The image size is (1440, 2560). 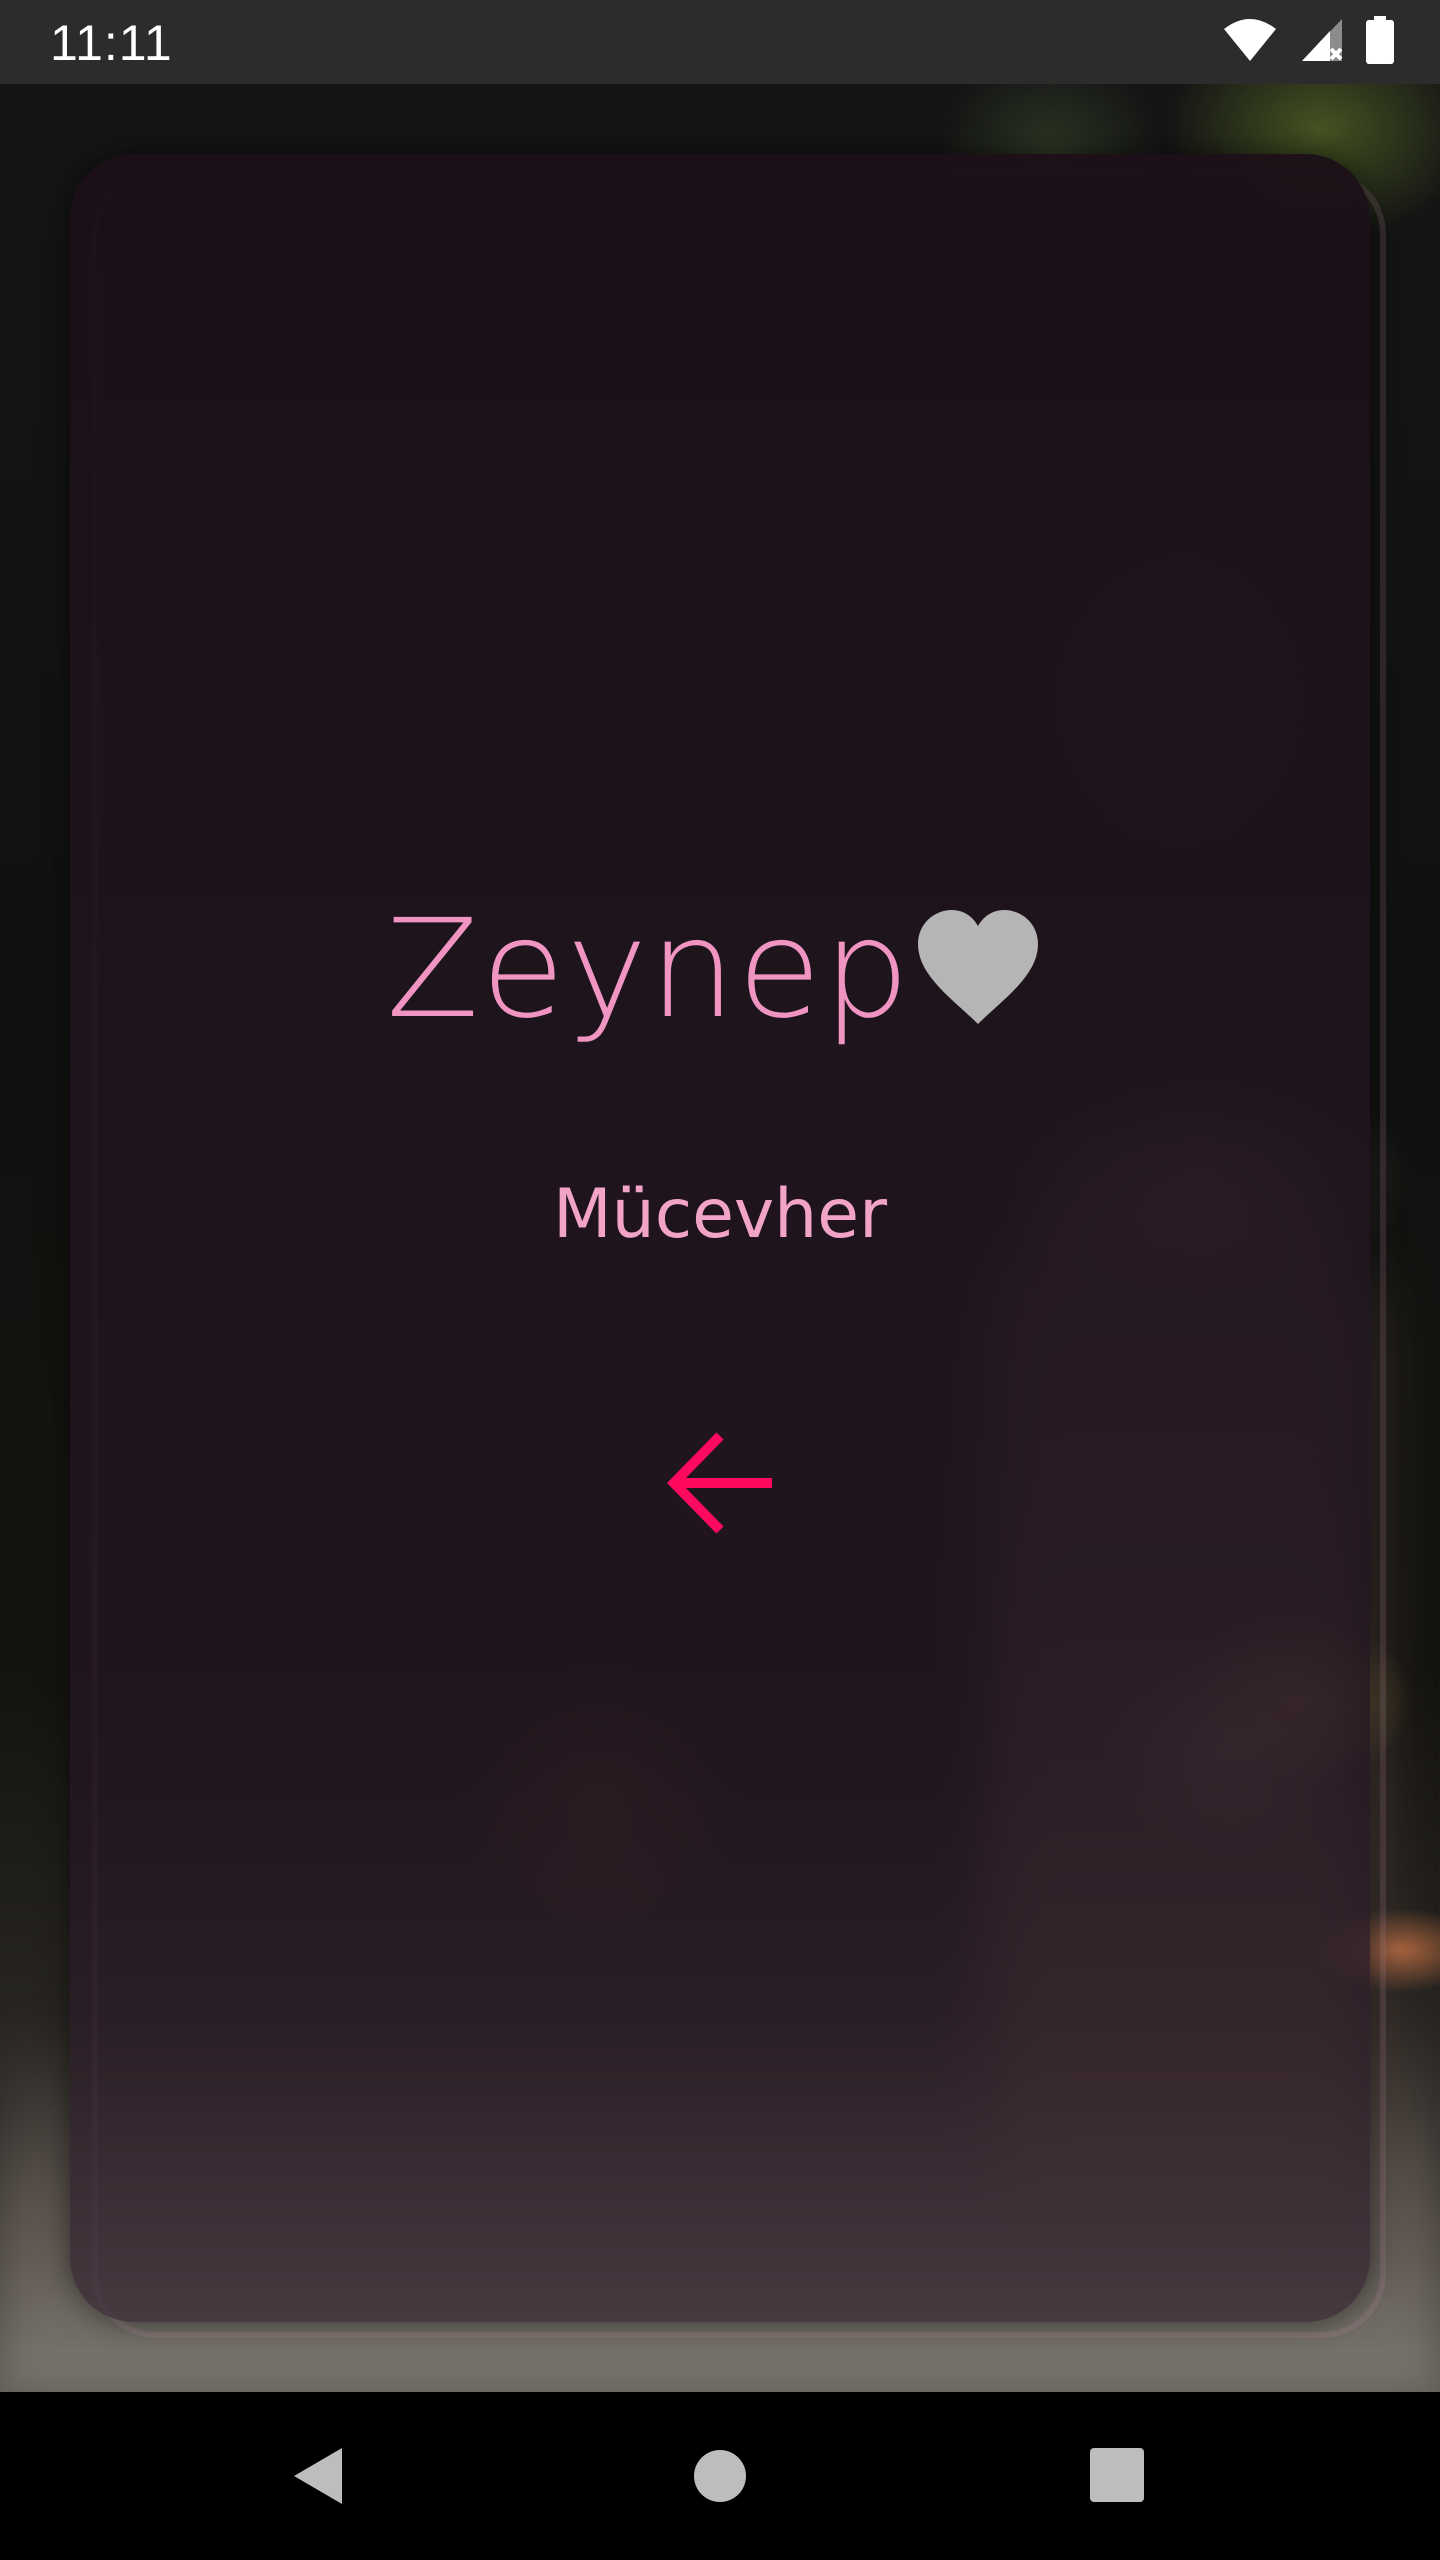 I want to click on status-icons, so click(x=1308, y=42).